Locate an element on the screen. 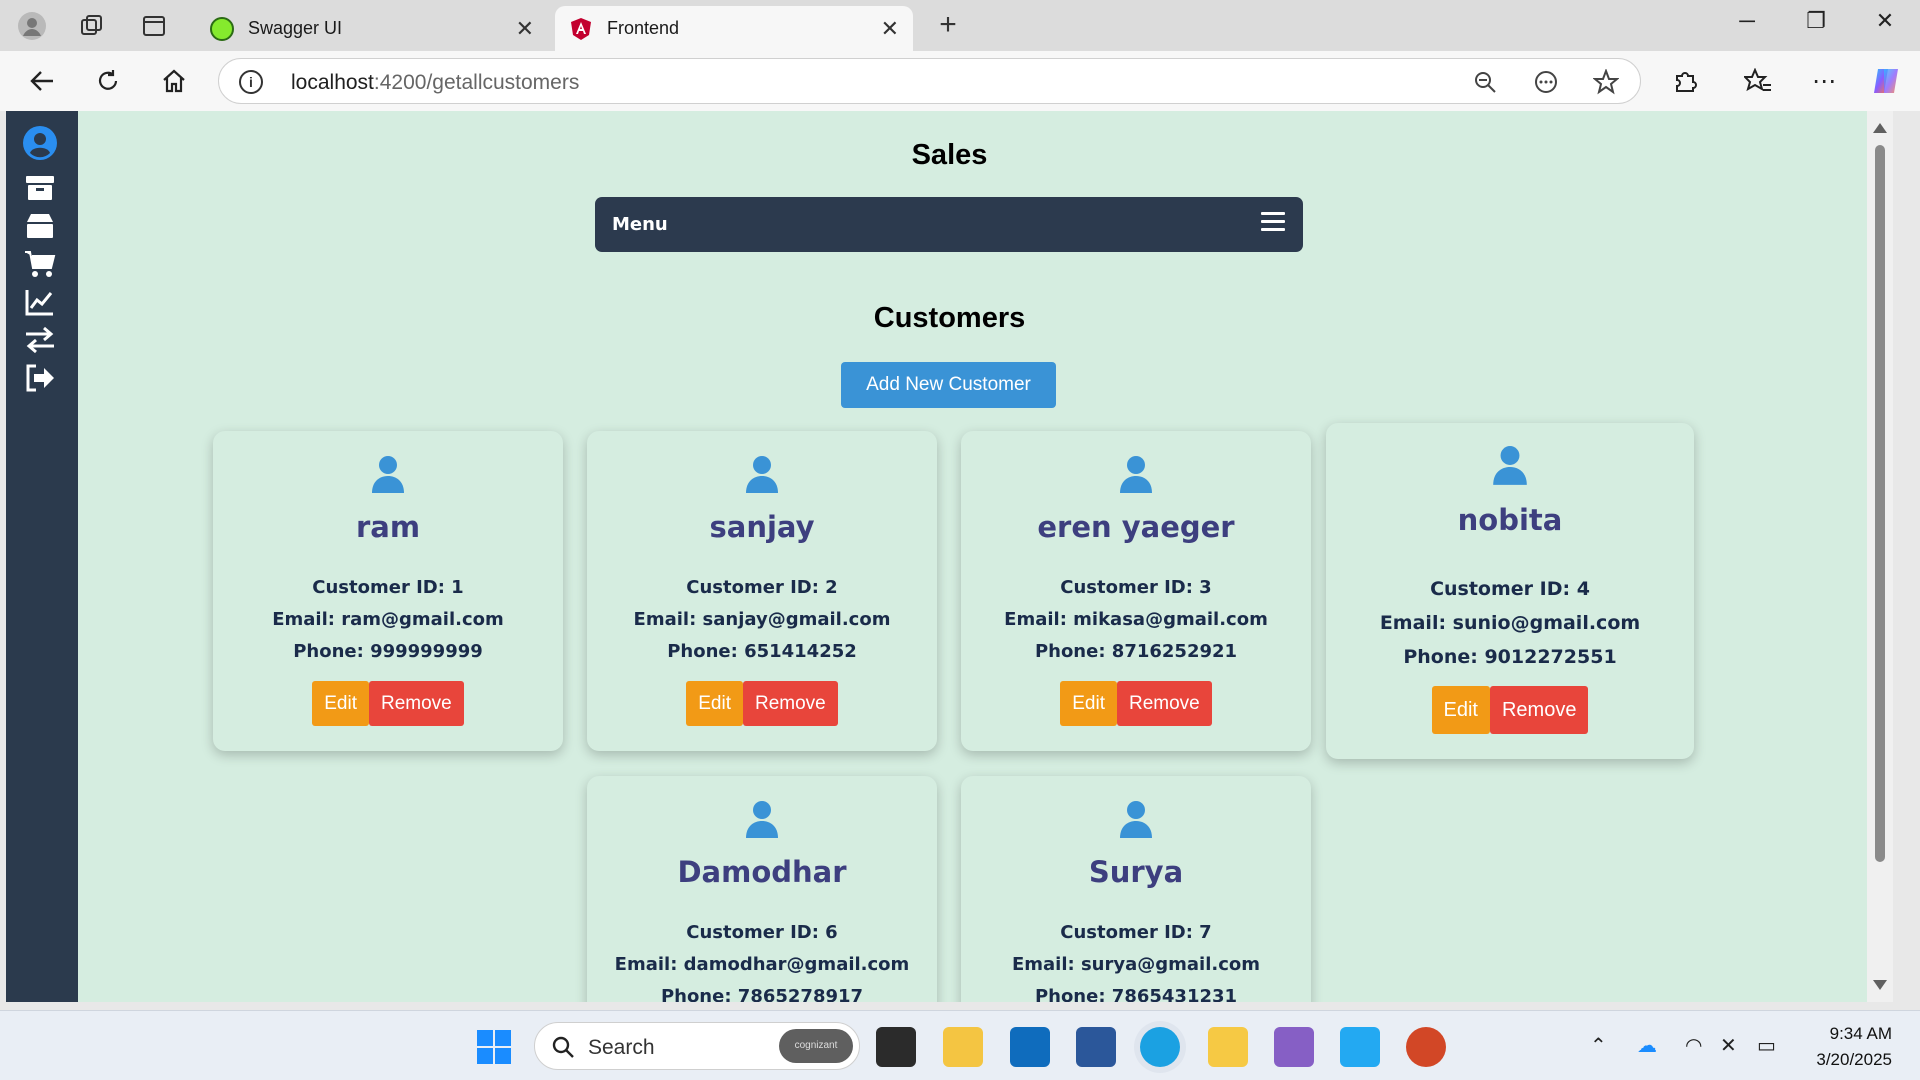 The height and width of the screenshot is (1080, 1920). copilot-icon is located at coordinates (1886, 81).